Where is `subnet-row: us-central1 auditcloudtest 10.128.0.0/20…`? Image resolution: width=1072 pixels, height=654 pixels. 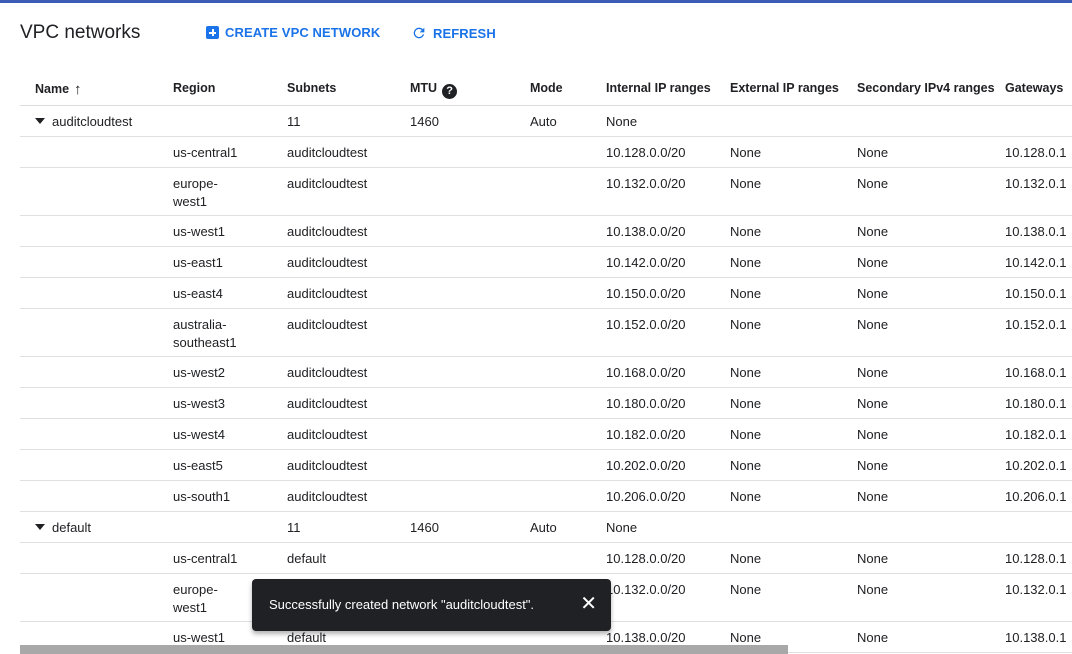
subnet-row: us-central1 auditcloudtest 10.128.0.0/20… is located at coordinates (546, 152).